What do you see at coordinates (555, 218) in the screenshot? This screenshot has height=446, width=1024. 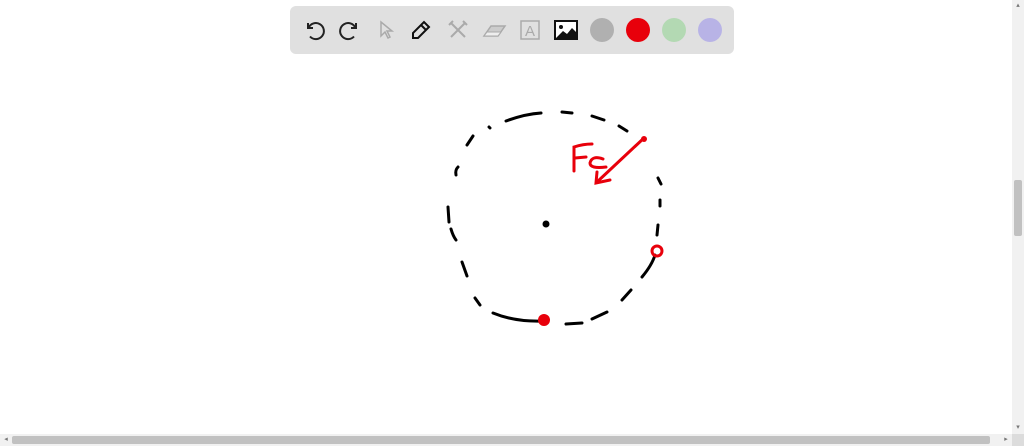 I see `sketch` at bounding box center [555, 218].